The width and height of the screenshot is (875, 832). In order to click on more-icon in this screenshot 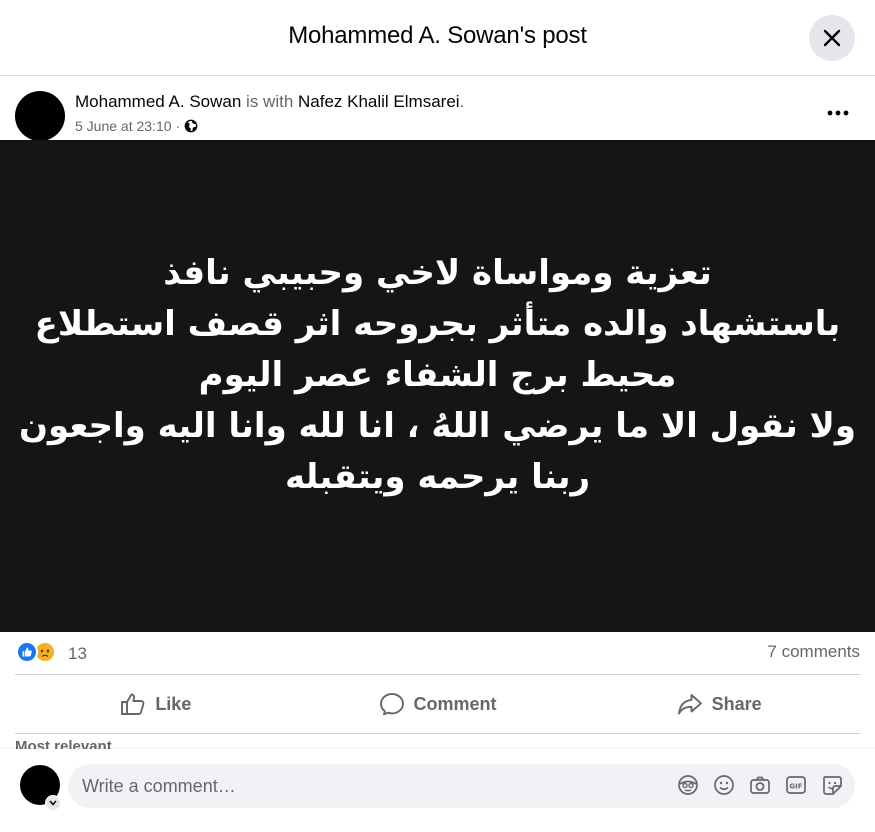, I will do `click(838, 113)`.